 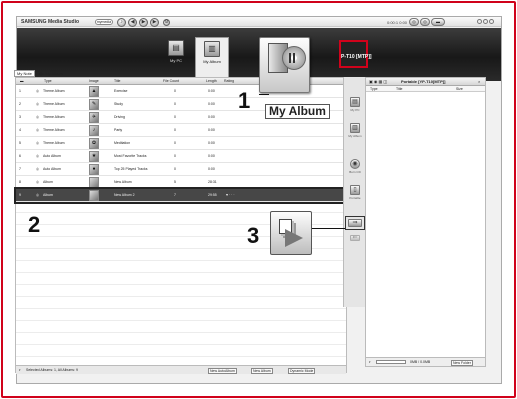 I want to click on row-number: 4, so click(x=20, y=130).